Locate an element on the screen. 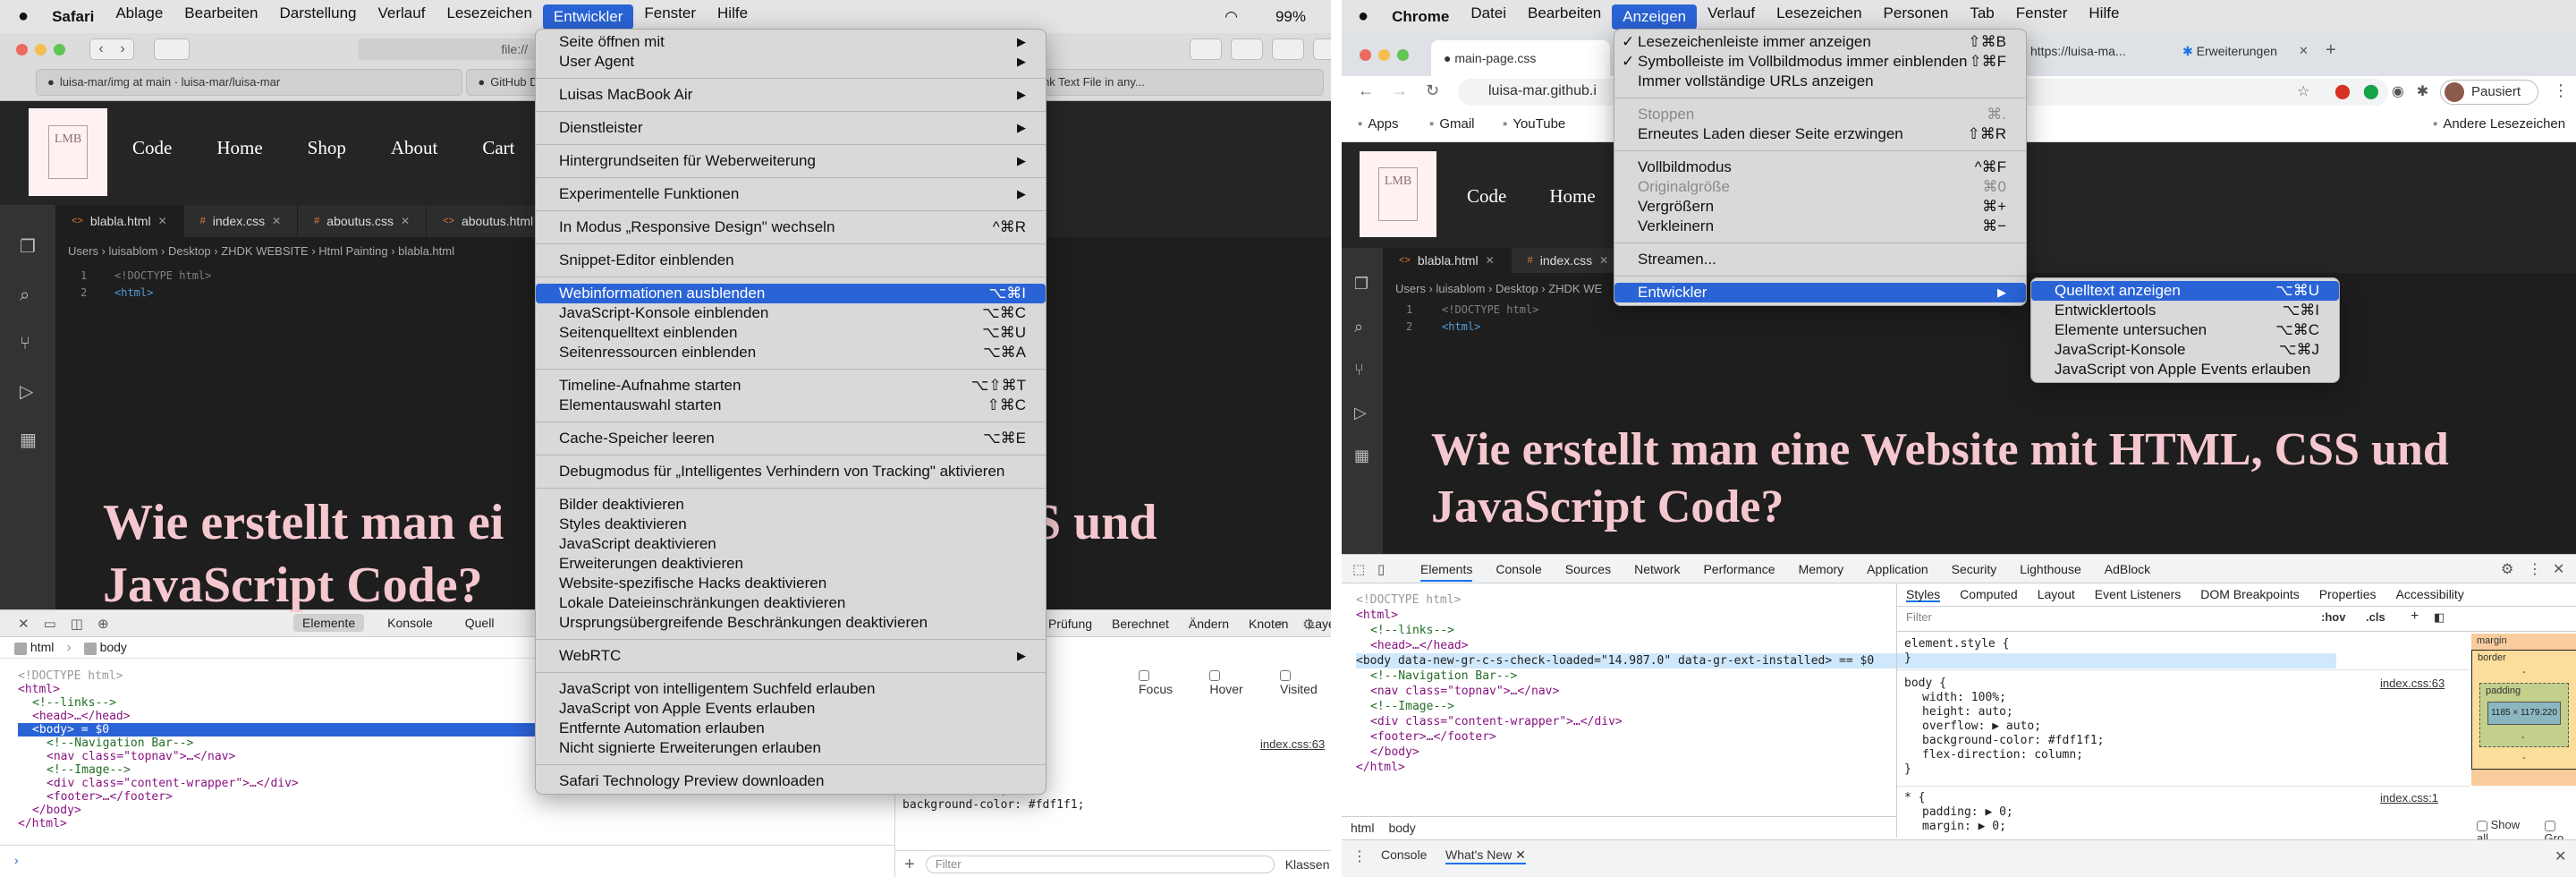  devtools-tab-network: Network is located at coordinates (1657, 572).